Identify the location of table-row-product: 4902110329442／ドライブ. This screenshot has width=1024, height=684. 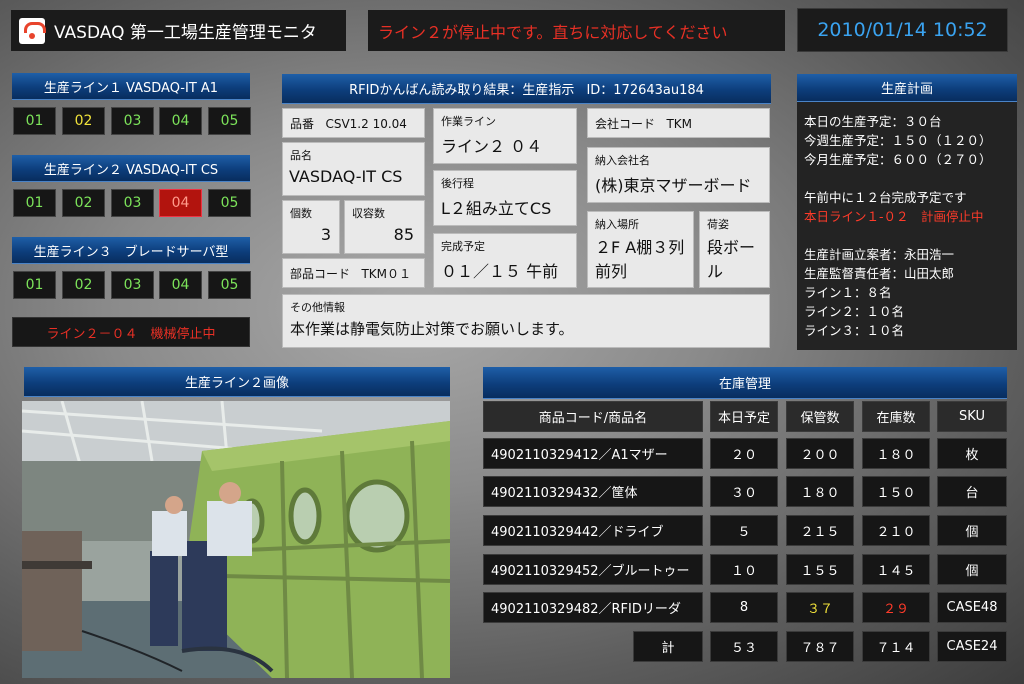
(593, 530).